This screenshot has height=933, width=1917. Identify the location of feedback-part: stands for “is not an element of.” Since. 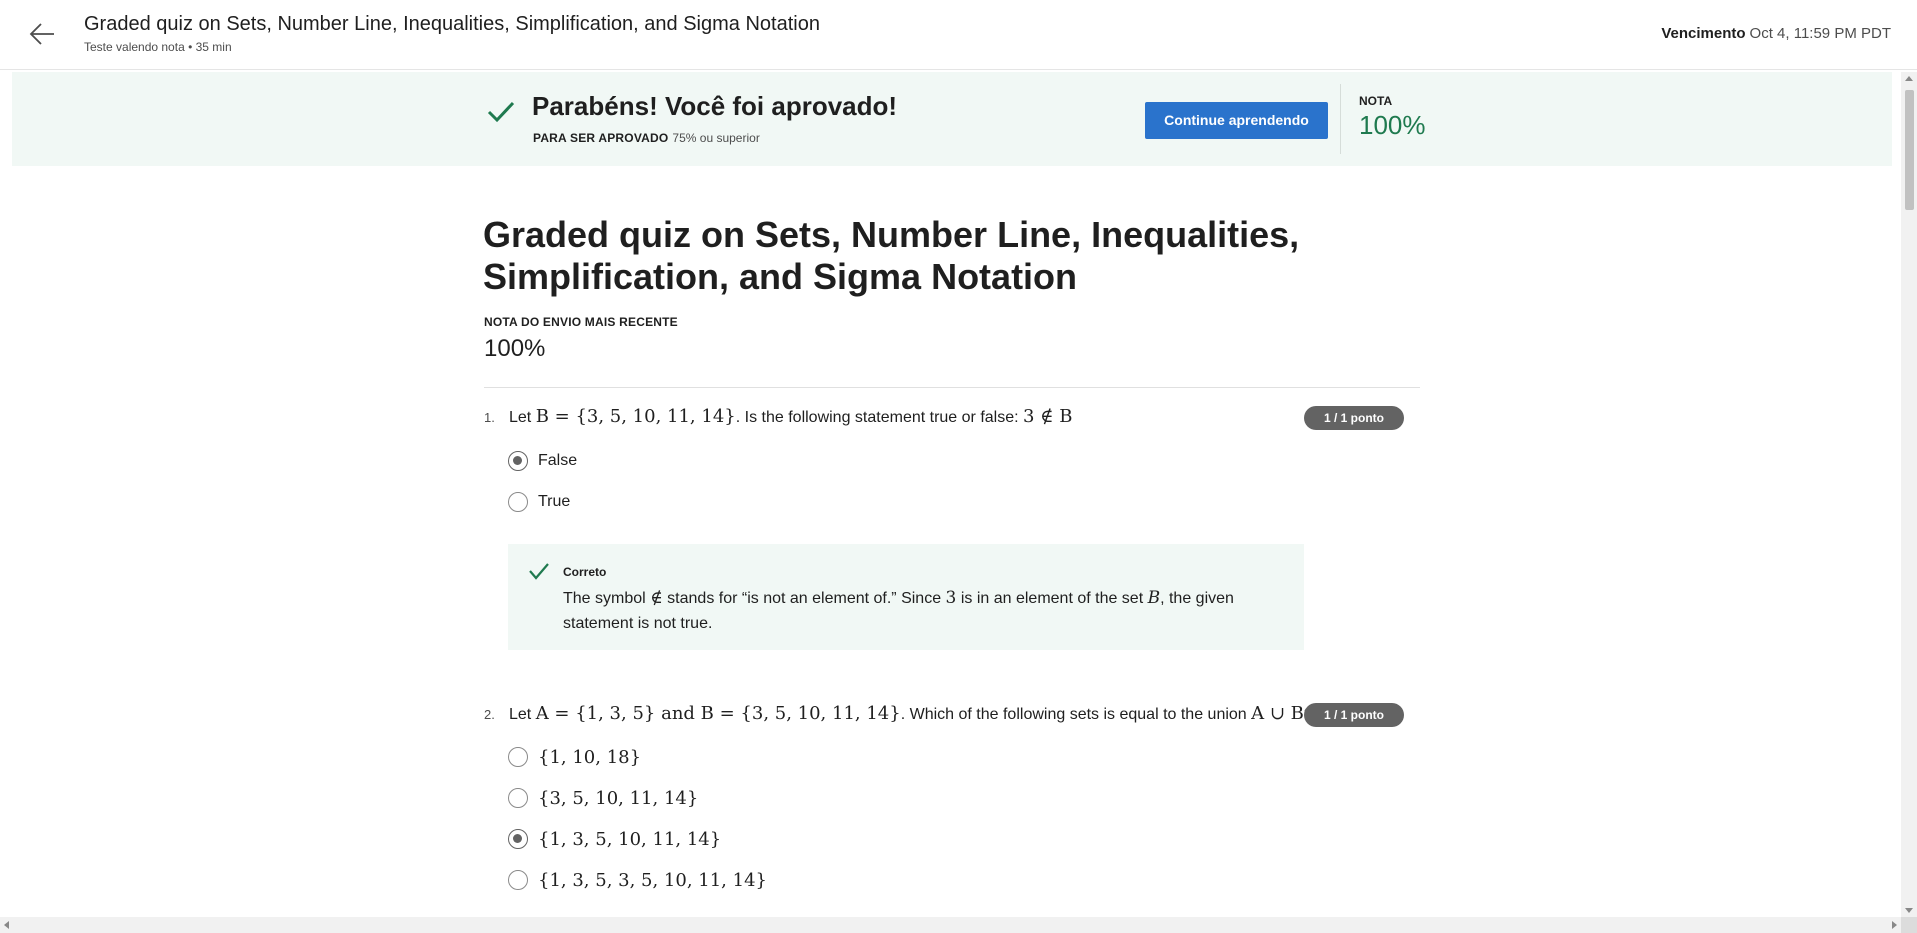
(804, 598).